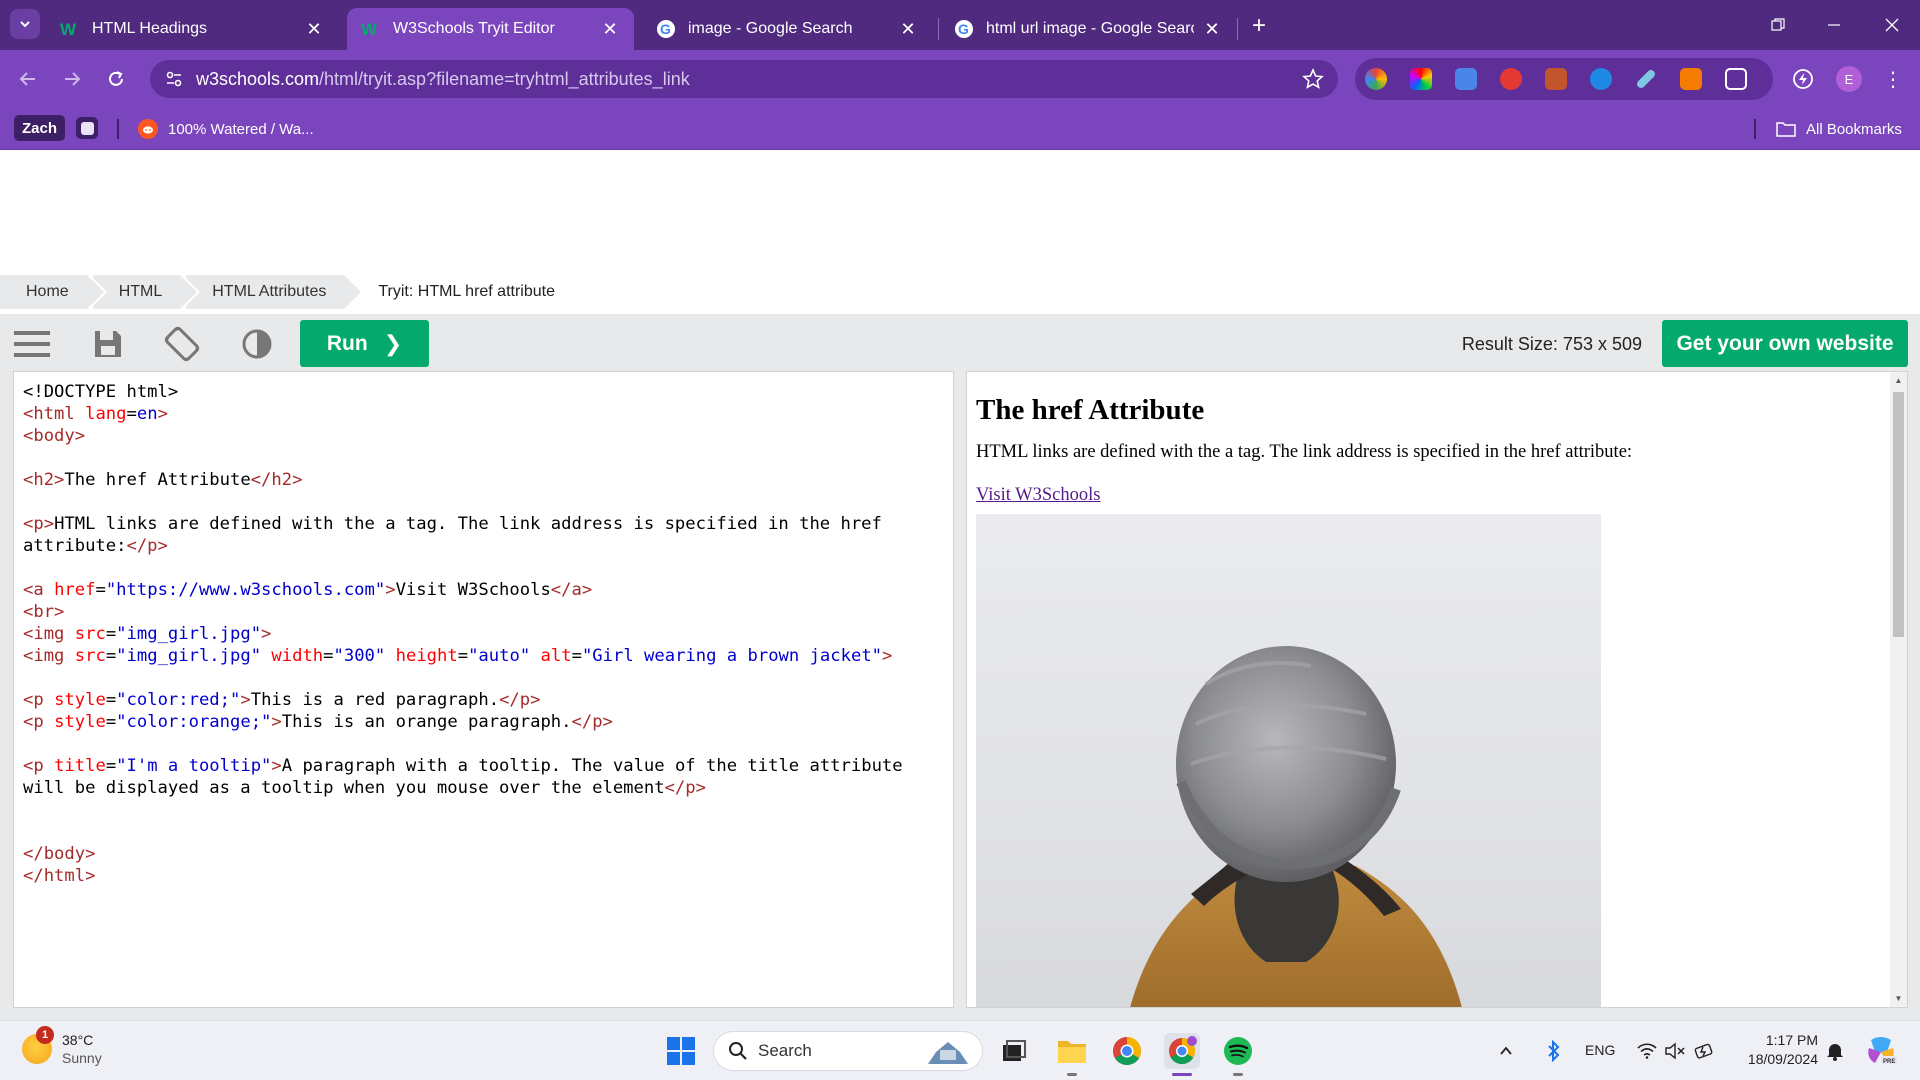  What do you see at coordinates (1506, 1051) in the screenshot?
I see `chevron-up-icon` at bounding box center [1506, 1051].